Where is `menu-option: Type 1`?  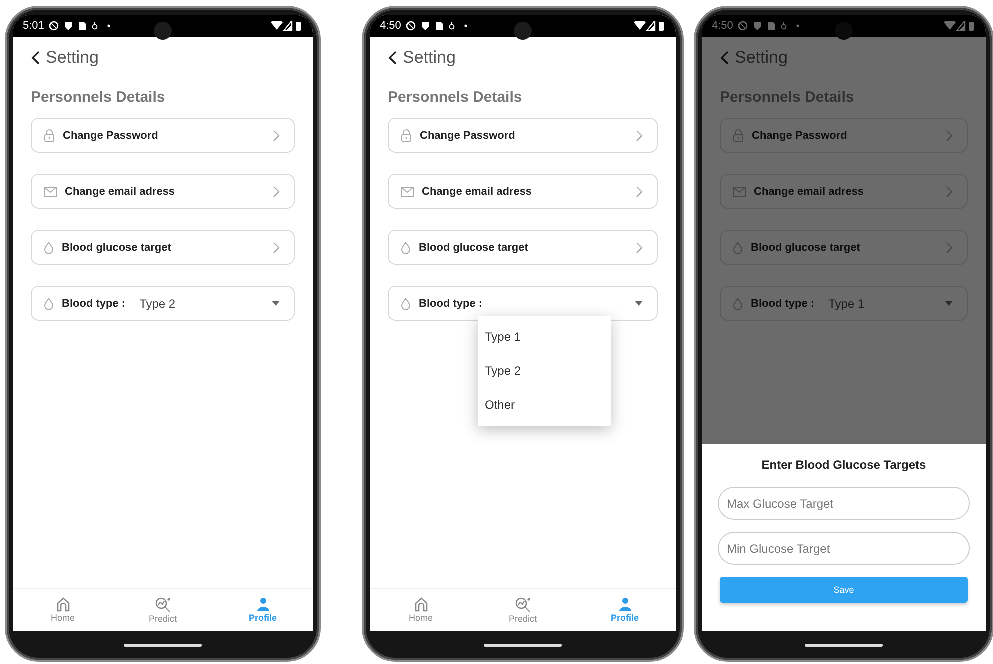 menu-option: Type 1 is located at coordinates (544, 337).